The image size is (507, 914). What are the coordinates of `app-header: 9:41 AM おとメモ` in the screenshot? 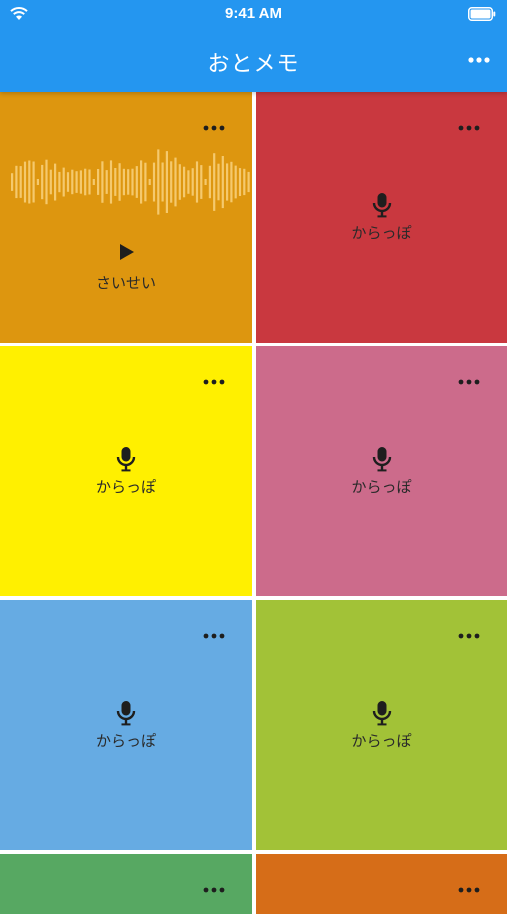 It's located at (253, 46).